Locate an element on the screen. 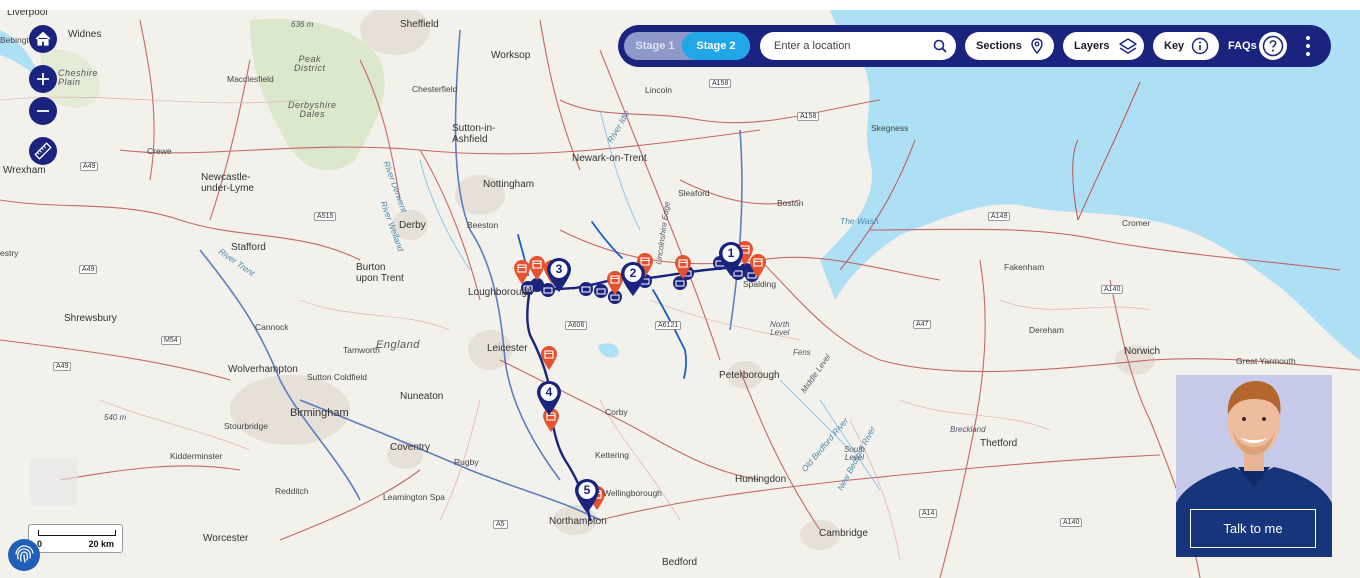 Image resolution: width=1360 pixels, height=578 pixels. place-label: Stafford is located at coordinates (248, 247).